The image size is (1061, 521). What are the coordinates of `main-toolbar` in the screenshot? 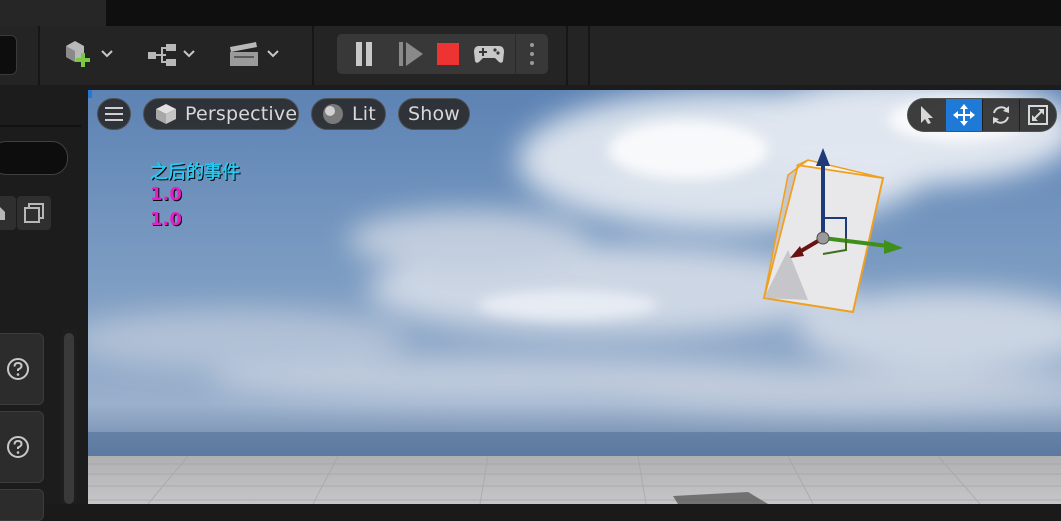 It's located at (530, 55).